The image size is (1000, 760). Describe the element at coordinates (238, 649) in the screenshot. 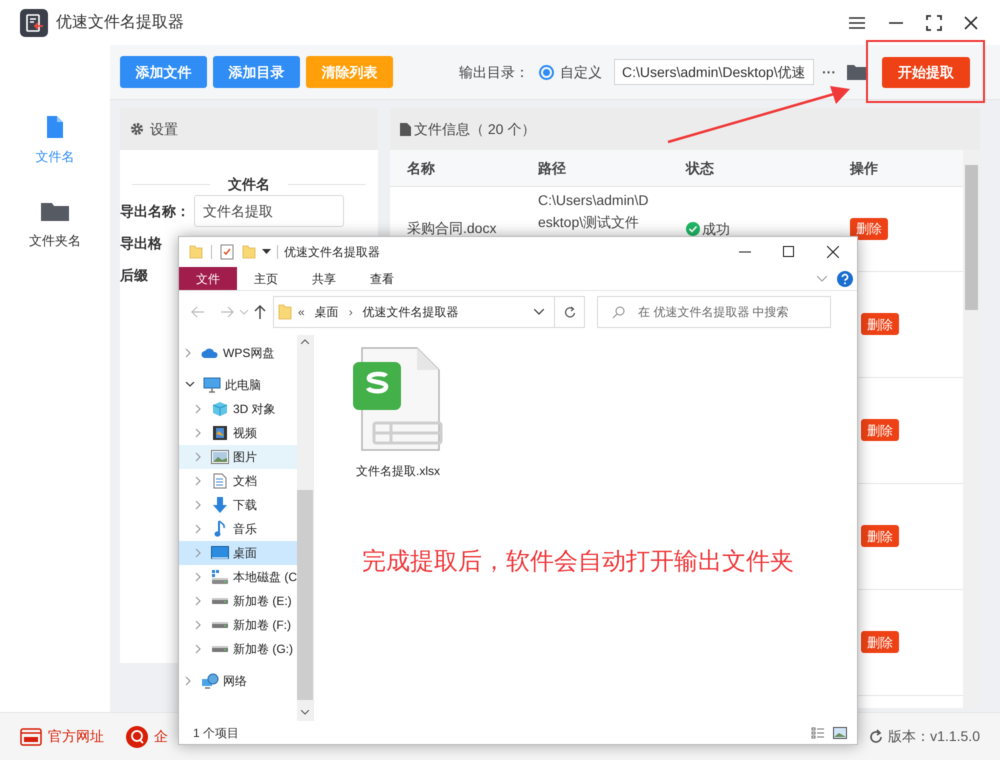

I see `nav-item: 新加卷 (G:)` at that location.